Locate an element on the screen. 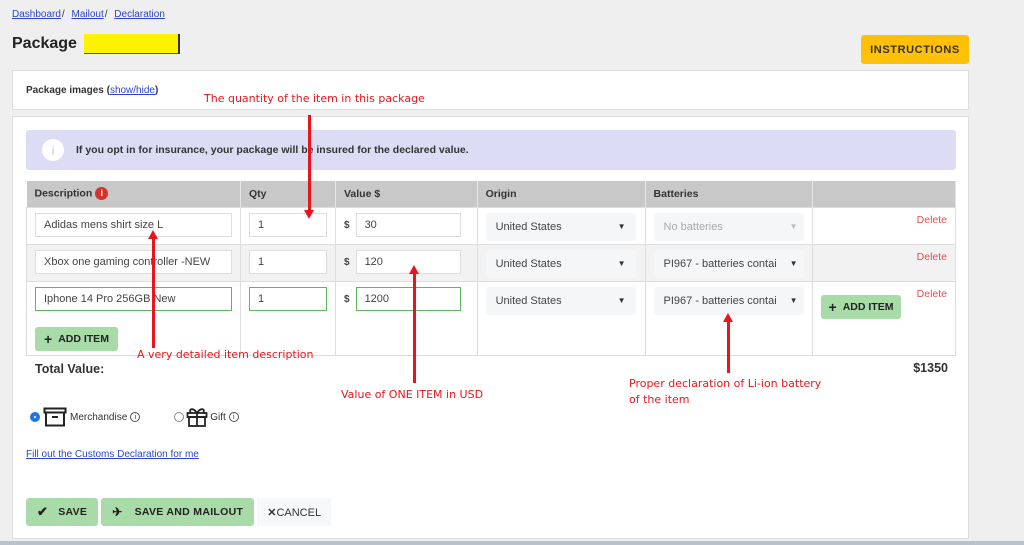 The width and height of the screenshot is (1024, 545). radio-gift: Gift i is located at coordinates (206, 417).